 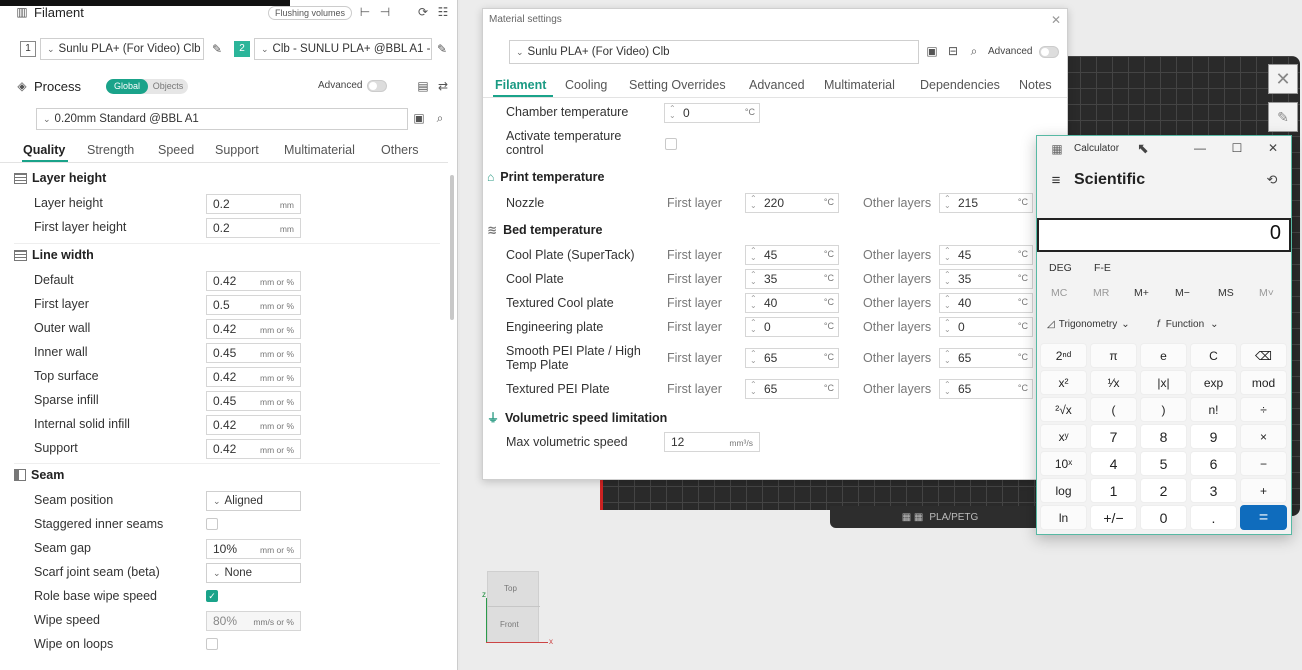 I want to click on key-sqrt: ²√x, so click(x=1063, y=409).